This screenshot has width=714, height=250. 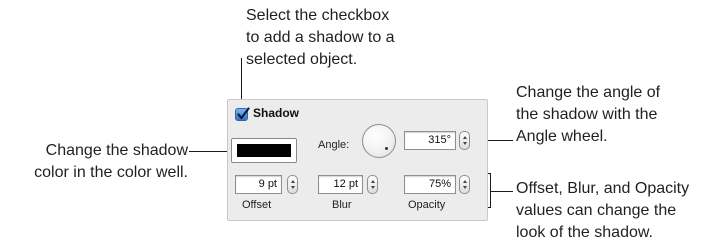 I want to click on shadow-color-well, so click(x=264, y=150).